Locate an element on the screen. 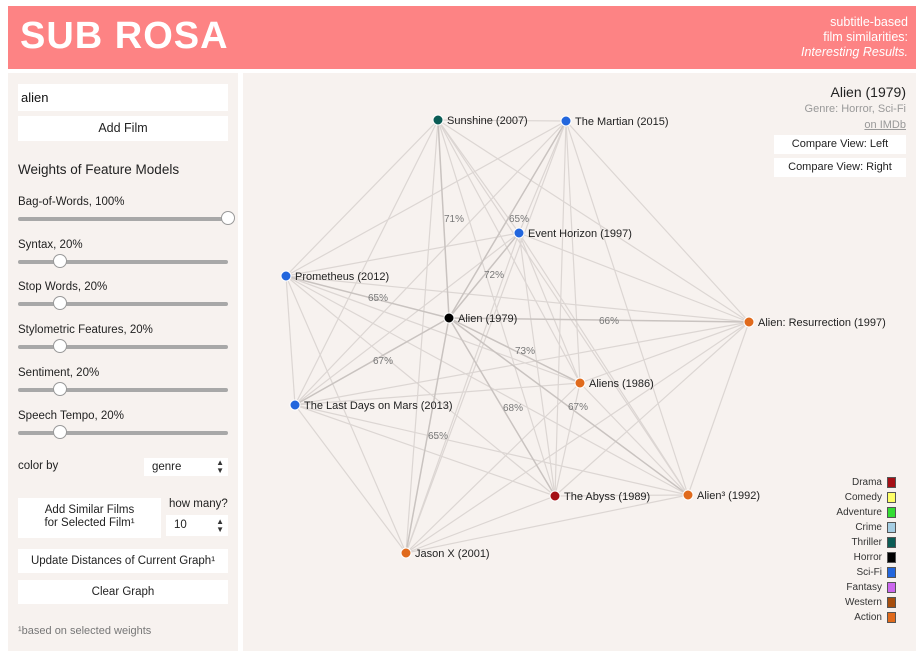  film-node-label: The Last Days on Mars (2013) is located at coordinates (378, 406).